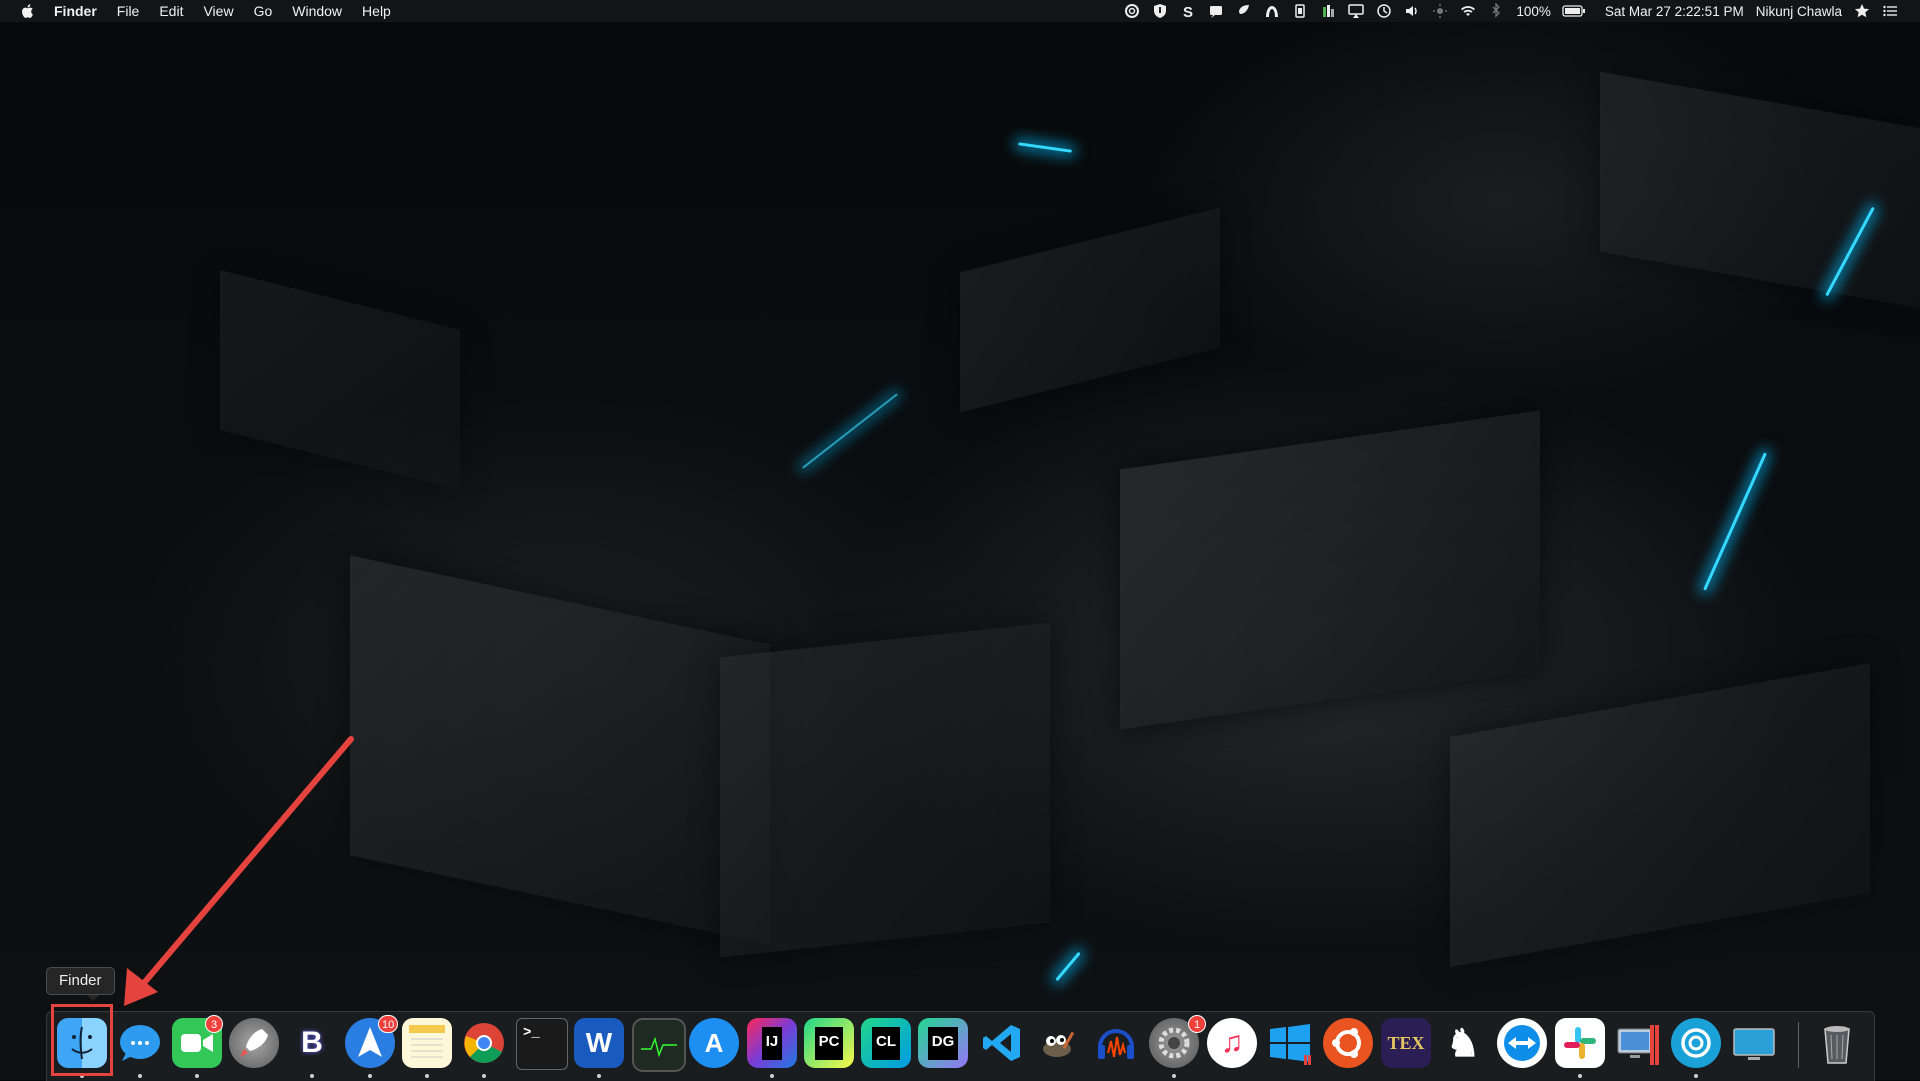 This screenshot has height=1081, width=1920. I want to click on system-preferences-badge: 1, so click(1197, 1024).